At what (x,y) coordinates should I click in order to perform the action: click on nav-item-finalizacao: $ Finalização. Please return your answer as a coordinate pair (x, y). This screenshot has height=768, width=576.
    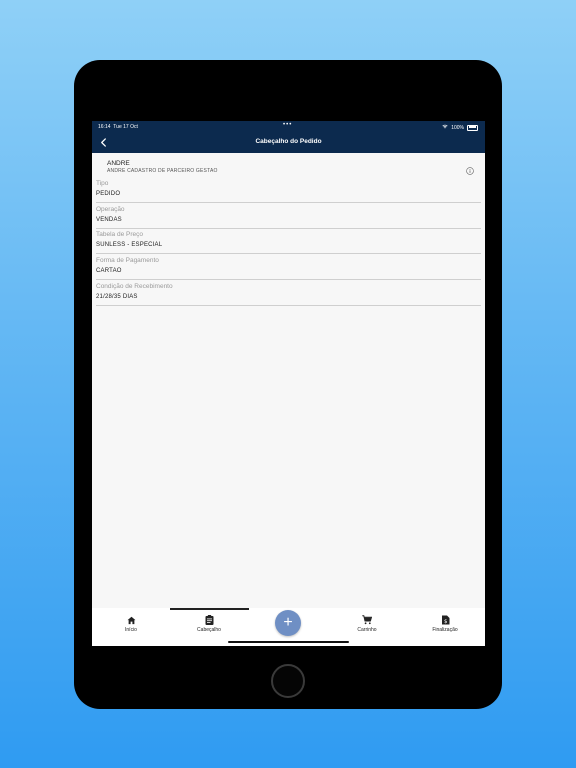
    Looking at the image, I should click on (445, 623).